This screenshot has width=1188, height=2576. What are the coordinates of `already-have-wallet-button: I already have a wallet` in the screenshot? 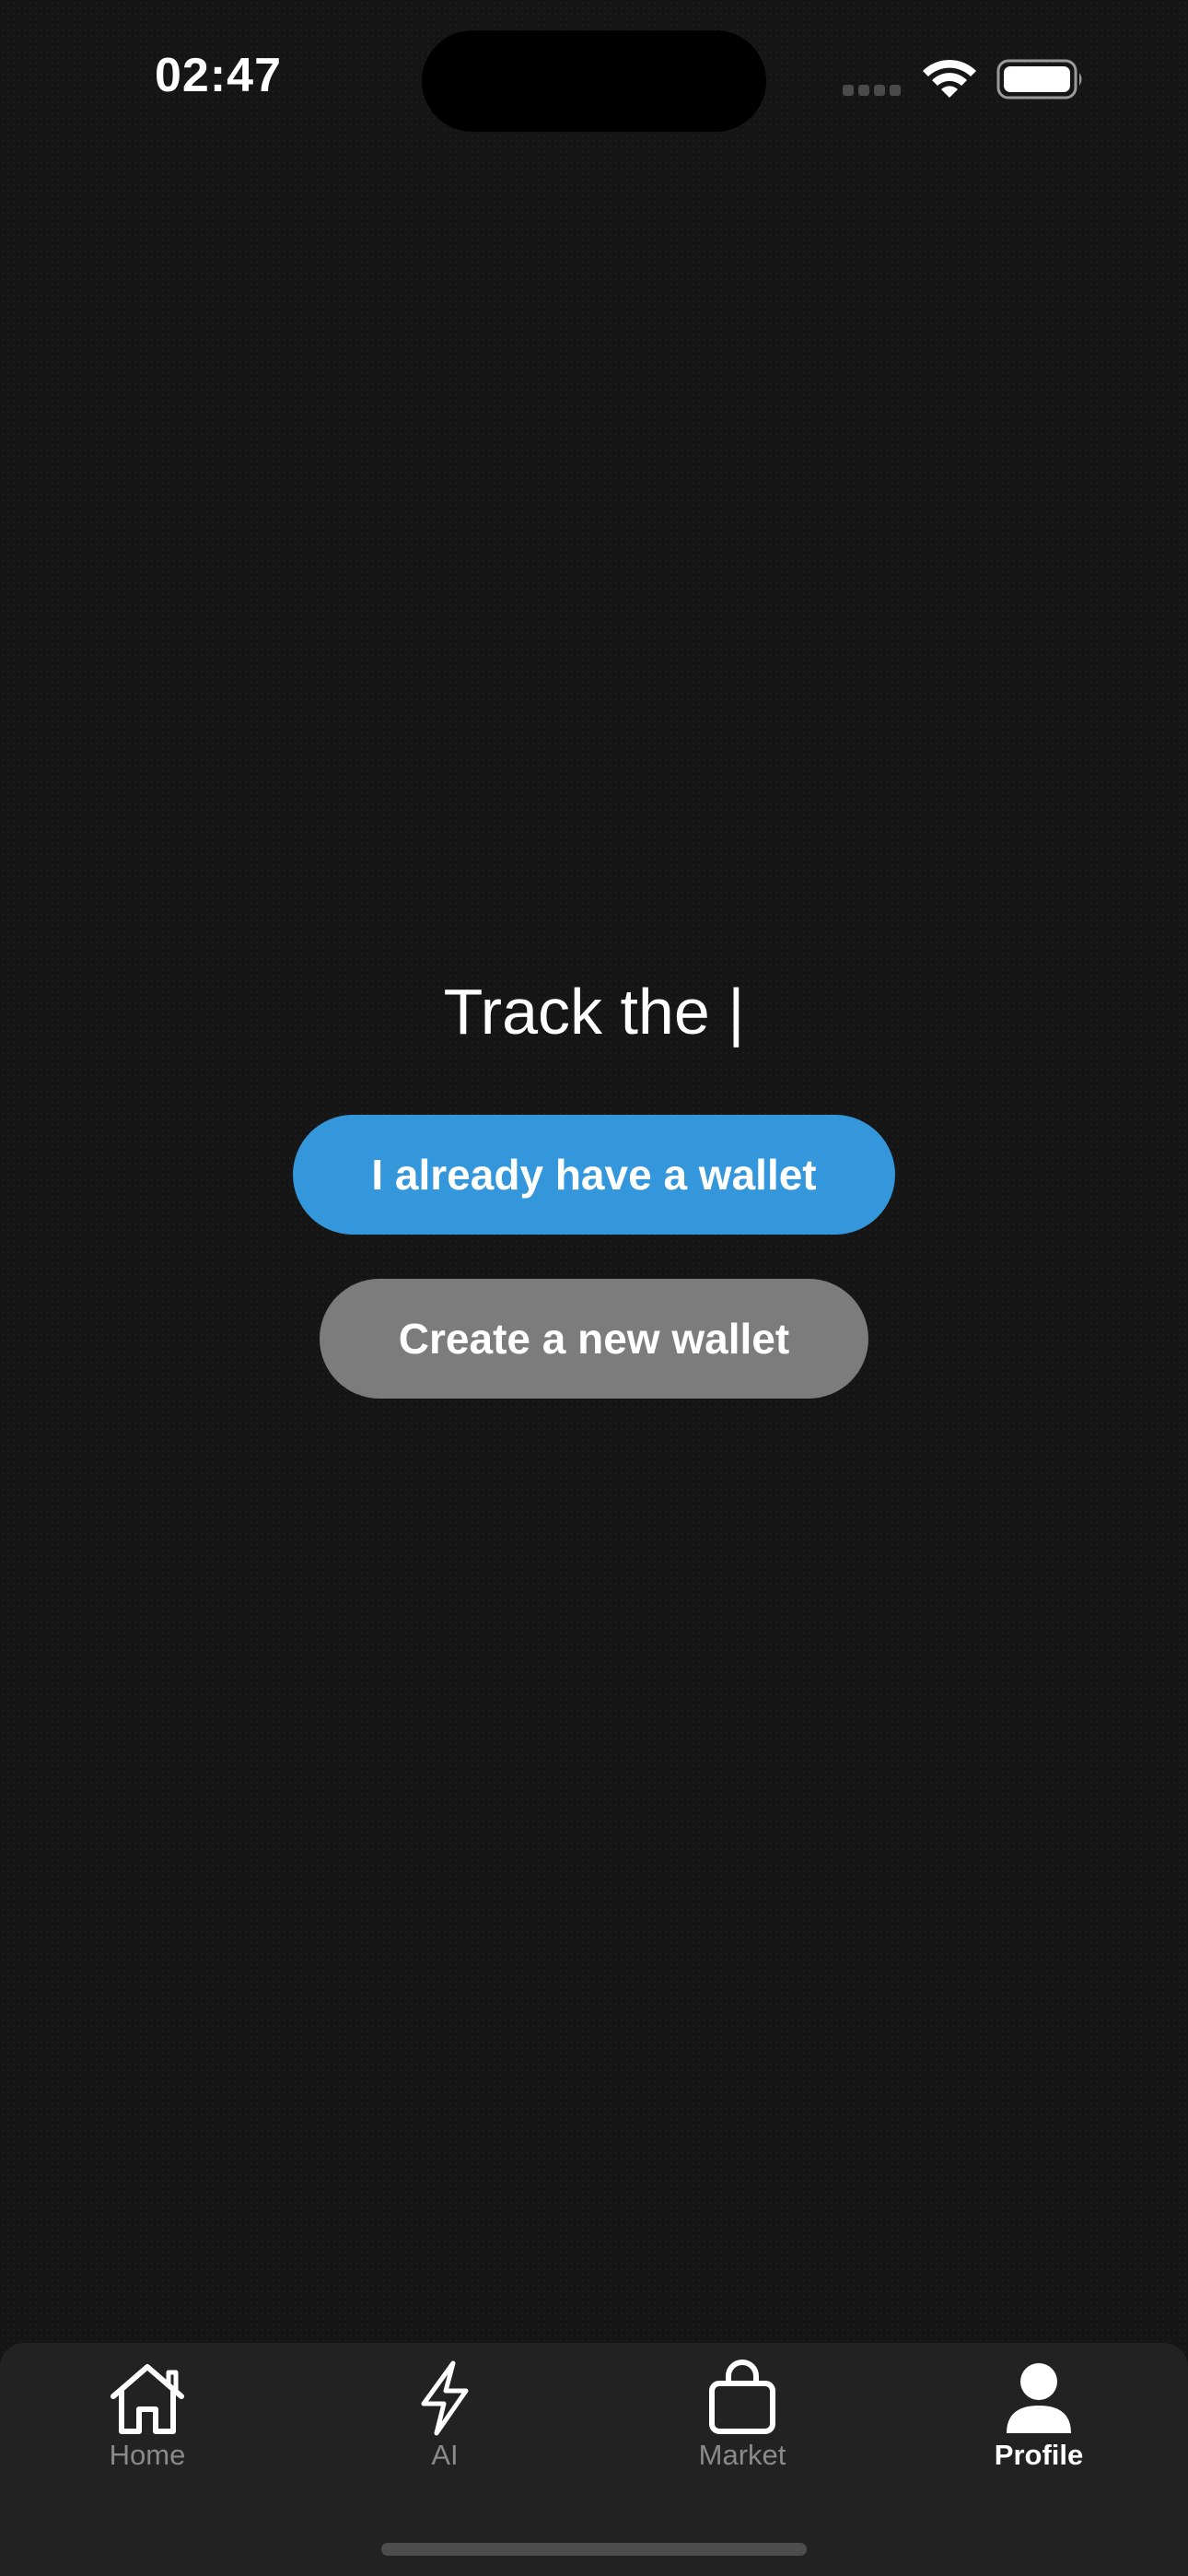 It's located at (594, 1175).